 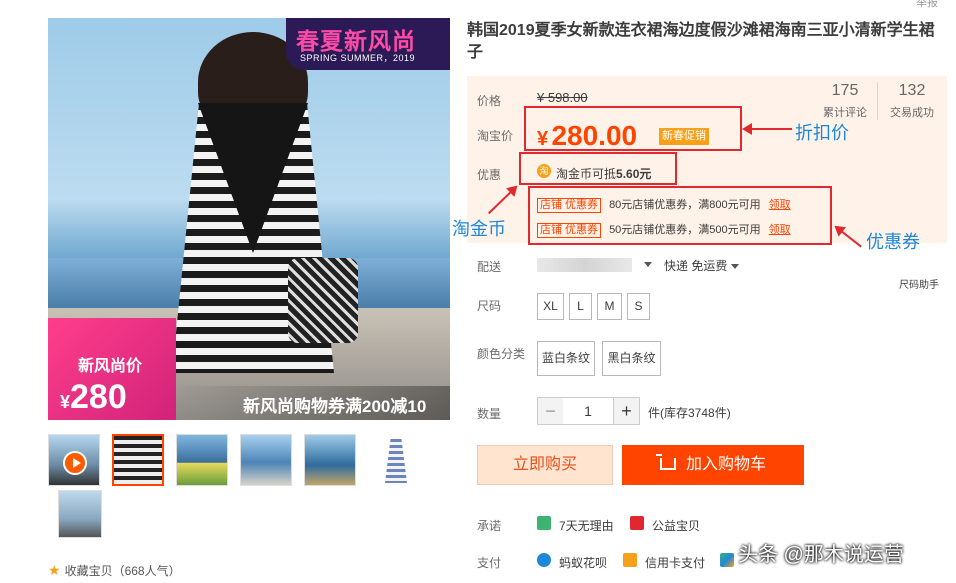 What do you see at coordinates (927, 5) in the screenshot?
I see `report-link: 举报` at bounding box center [927, 5].